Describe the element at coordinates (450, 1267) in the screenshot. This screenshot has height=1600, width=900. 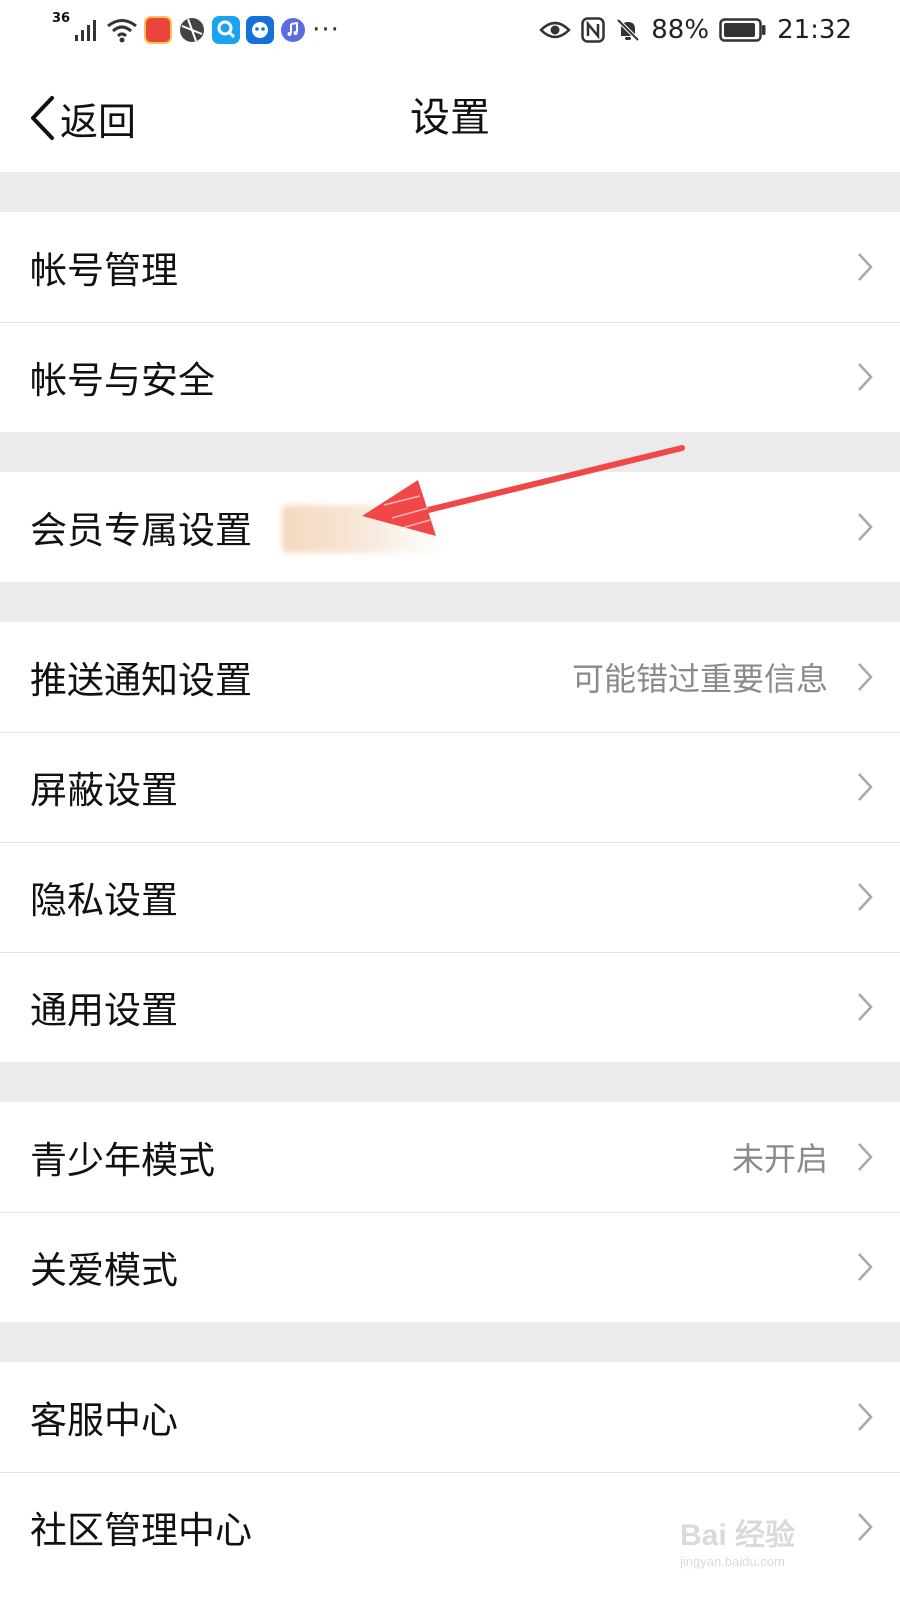
I see `settings-item-care-mode: 关爱模式` at that location.